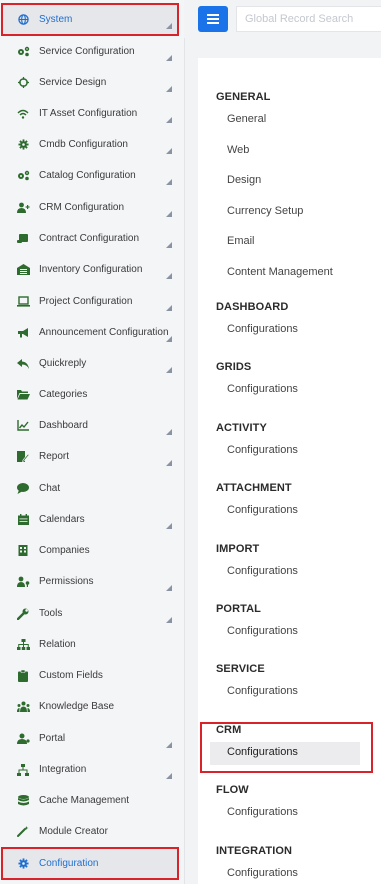 Image resolution: width=381 pixels, height=884 pixels. What do you see at coordinates (90, 831) in the screenshot?
I see `sidebar-item-module-creator: Module Creator` at bounding box center [90, 831].